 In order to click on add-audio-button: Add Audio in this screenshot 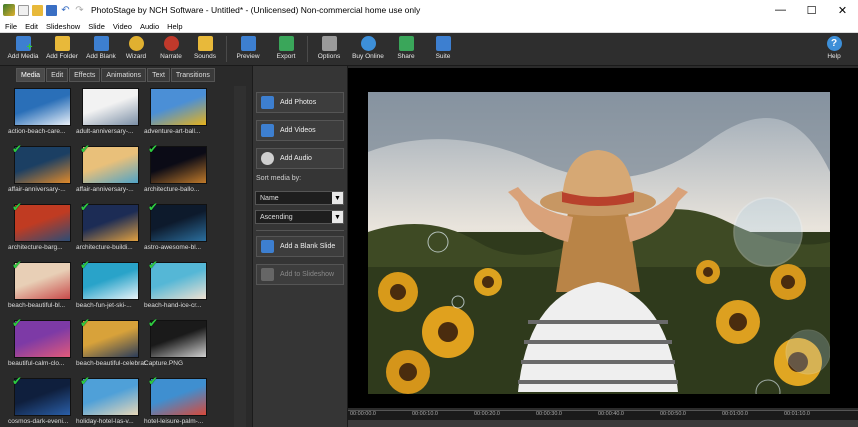, I will do `click(300, 158)`.